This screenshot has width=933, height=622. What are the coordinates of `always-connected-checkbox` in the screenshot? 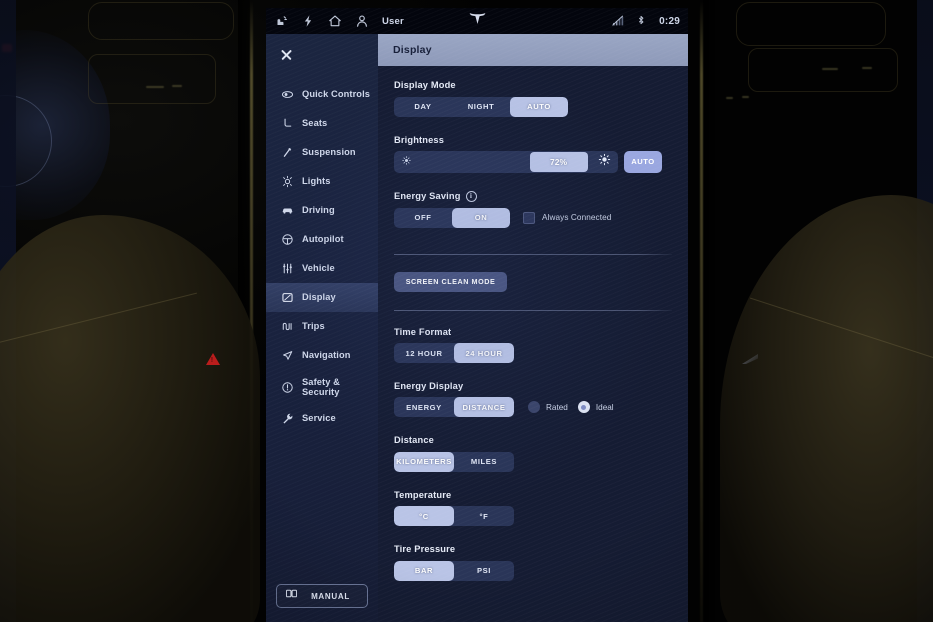 It's located at (529, 217).